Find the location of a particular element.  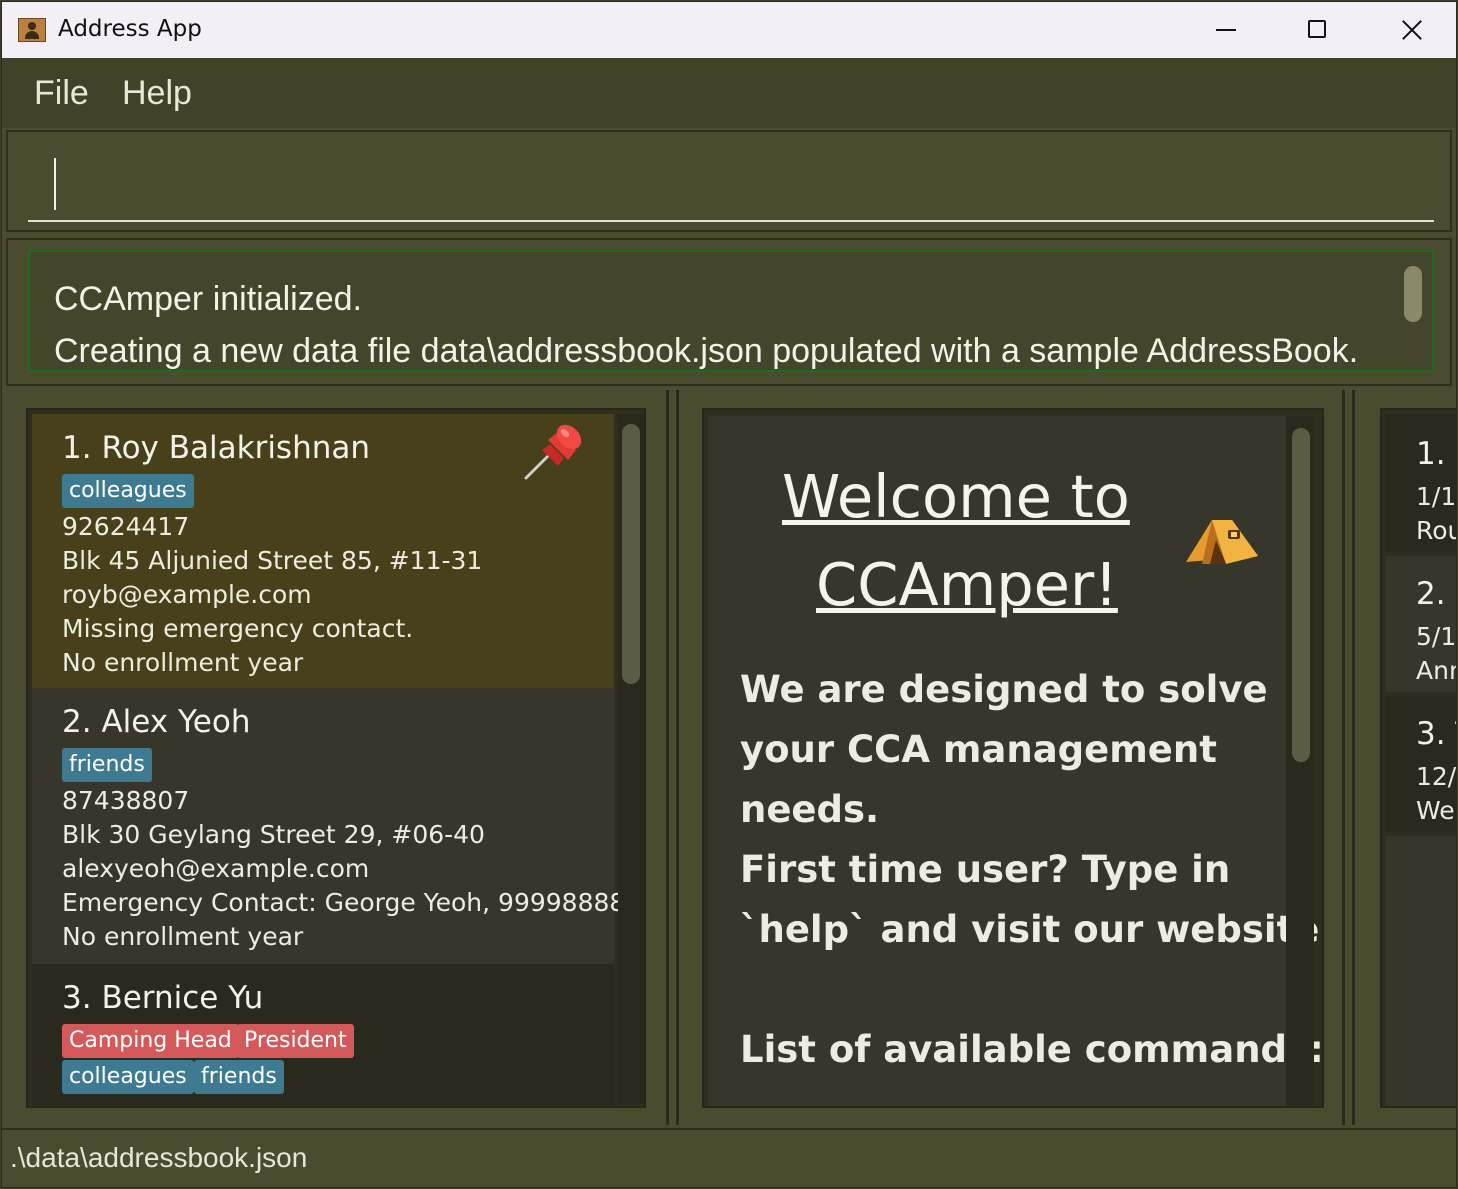

tent-icon is located at coordinates (1222, 542).